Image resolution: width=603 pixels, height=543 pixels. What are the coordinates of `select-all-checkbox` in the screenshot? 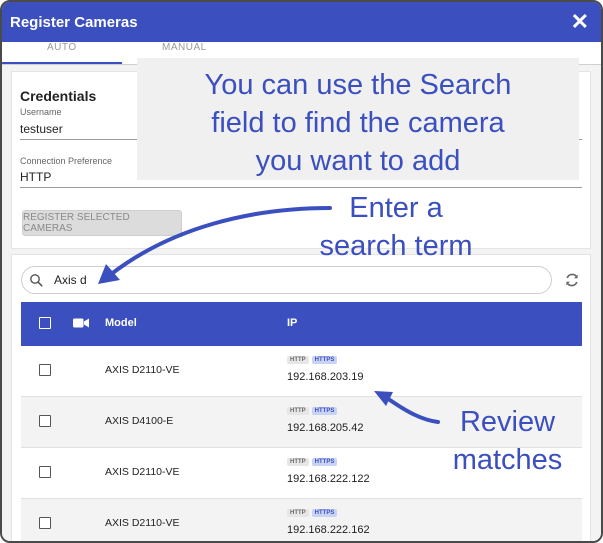 It's located at (45, 323).